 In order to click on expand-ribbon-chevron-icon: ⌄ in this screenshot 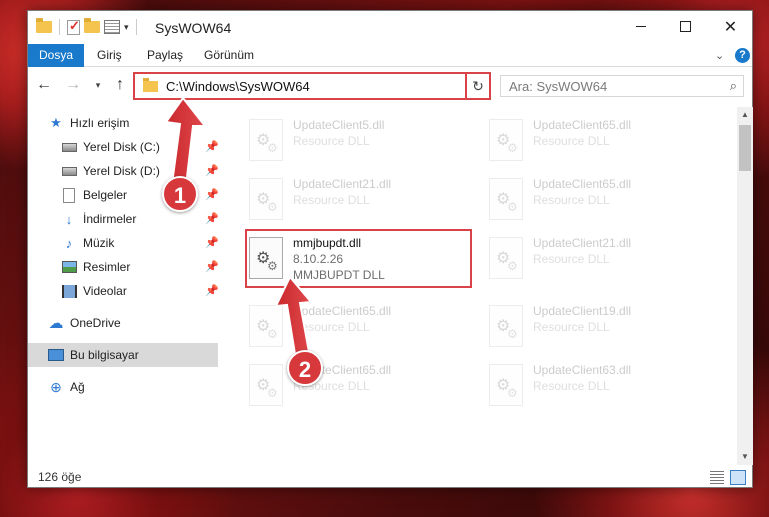, I will do `click(719, 55)`.